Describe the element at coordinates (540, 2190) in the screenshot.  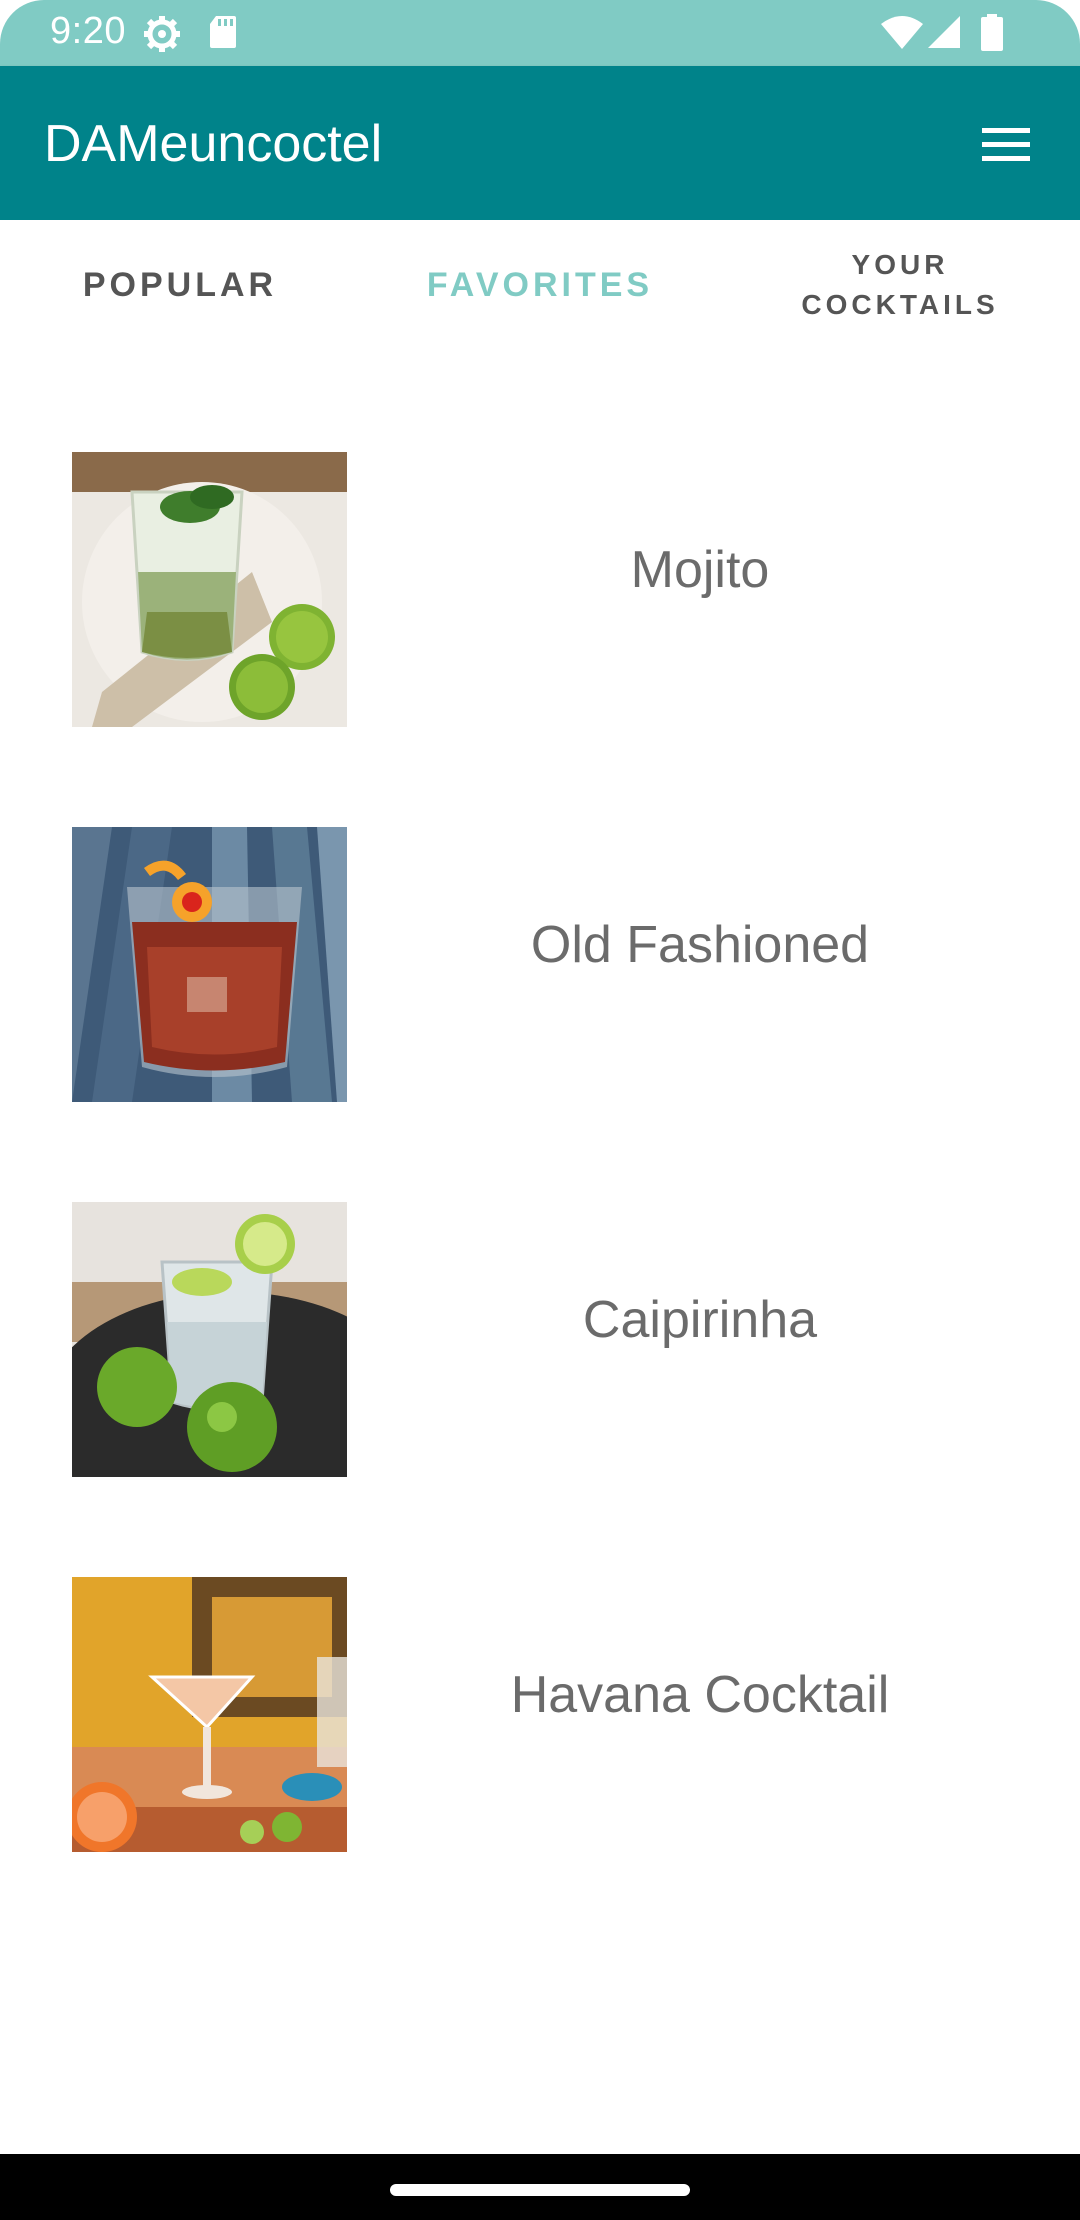
I see `home-gesture-handle` at that location.